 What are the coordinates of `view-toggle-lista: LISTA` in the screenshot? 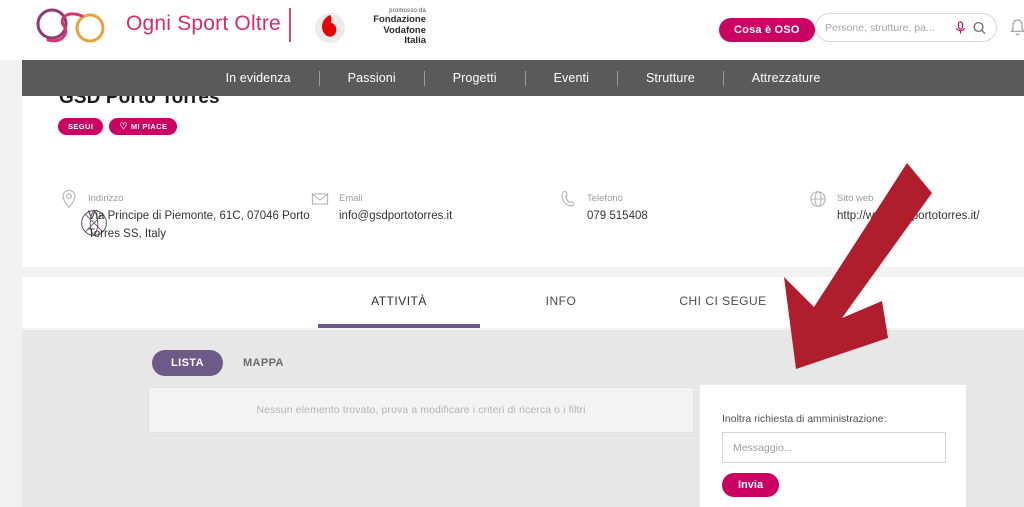 It's located at (187, 363).